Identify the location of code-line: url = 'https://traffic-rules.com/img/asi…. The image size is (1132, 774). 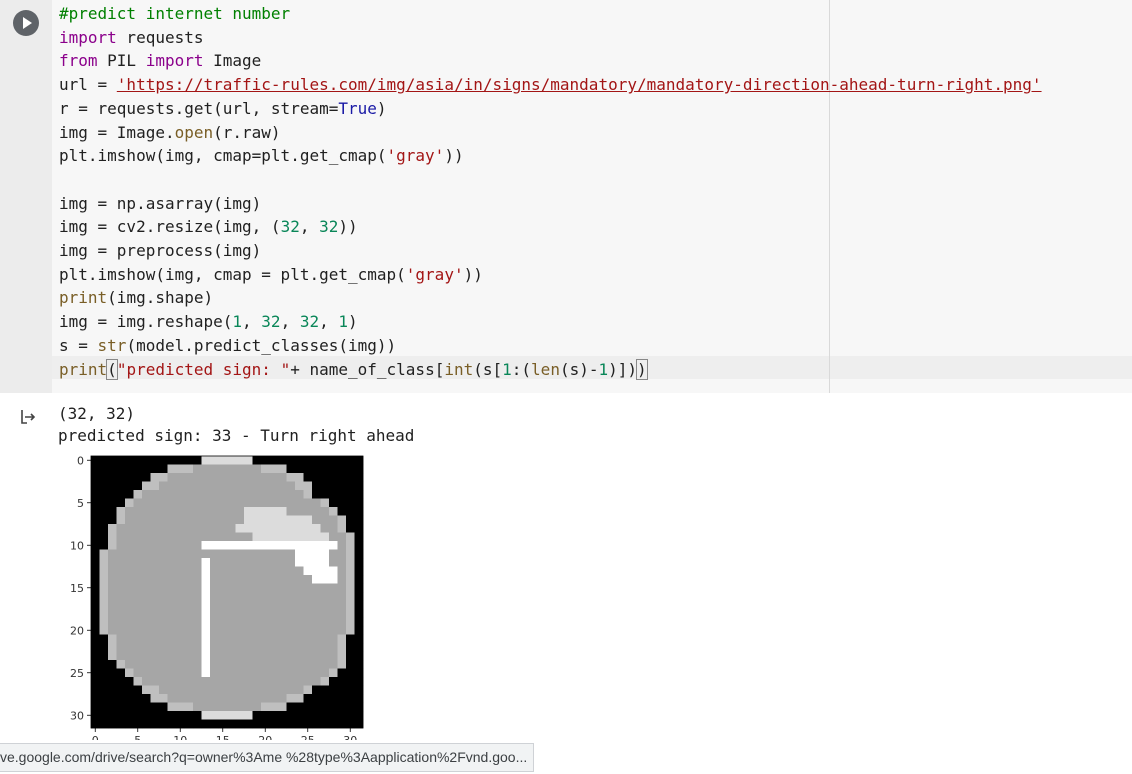
(550, 84).